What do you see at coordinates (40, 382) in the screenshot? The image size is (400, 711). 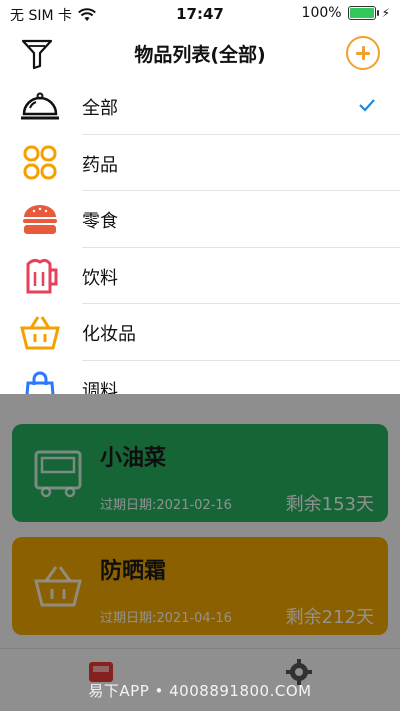 I see `shopping-bag-icon` at bounding box center [40, 382].